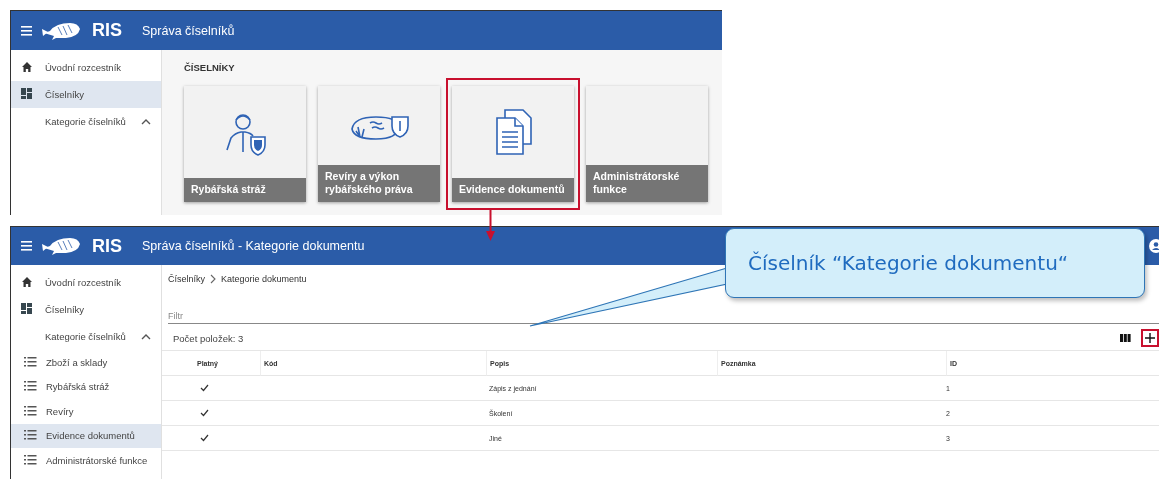 The width and height of the screenshot is (1159, 479). Describe the element at coordinates (86, 386) in the screenshot. I see `sidebar-item: Rybářská stráž` at that location.